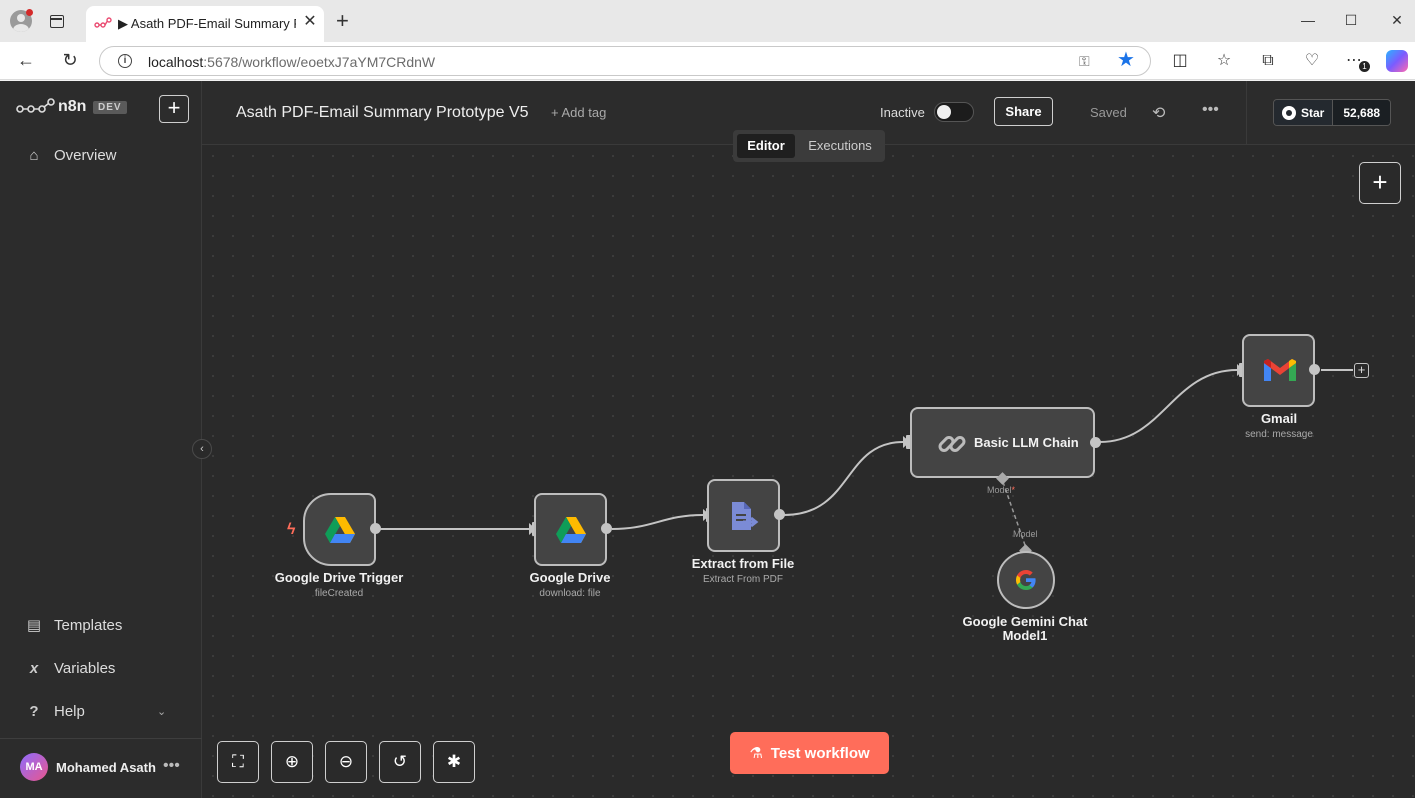  Describe the element at coordinates (29, 12) in the screenshot. I see `profile-notification-dot` at that location.